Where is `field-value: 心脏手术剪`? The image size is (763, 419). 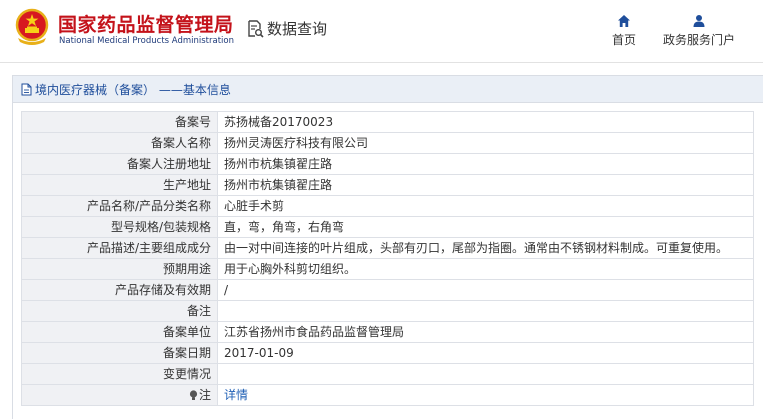 field-value: 心脏手术剪 is located at coordinates (485, 206).